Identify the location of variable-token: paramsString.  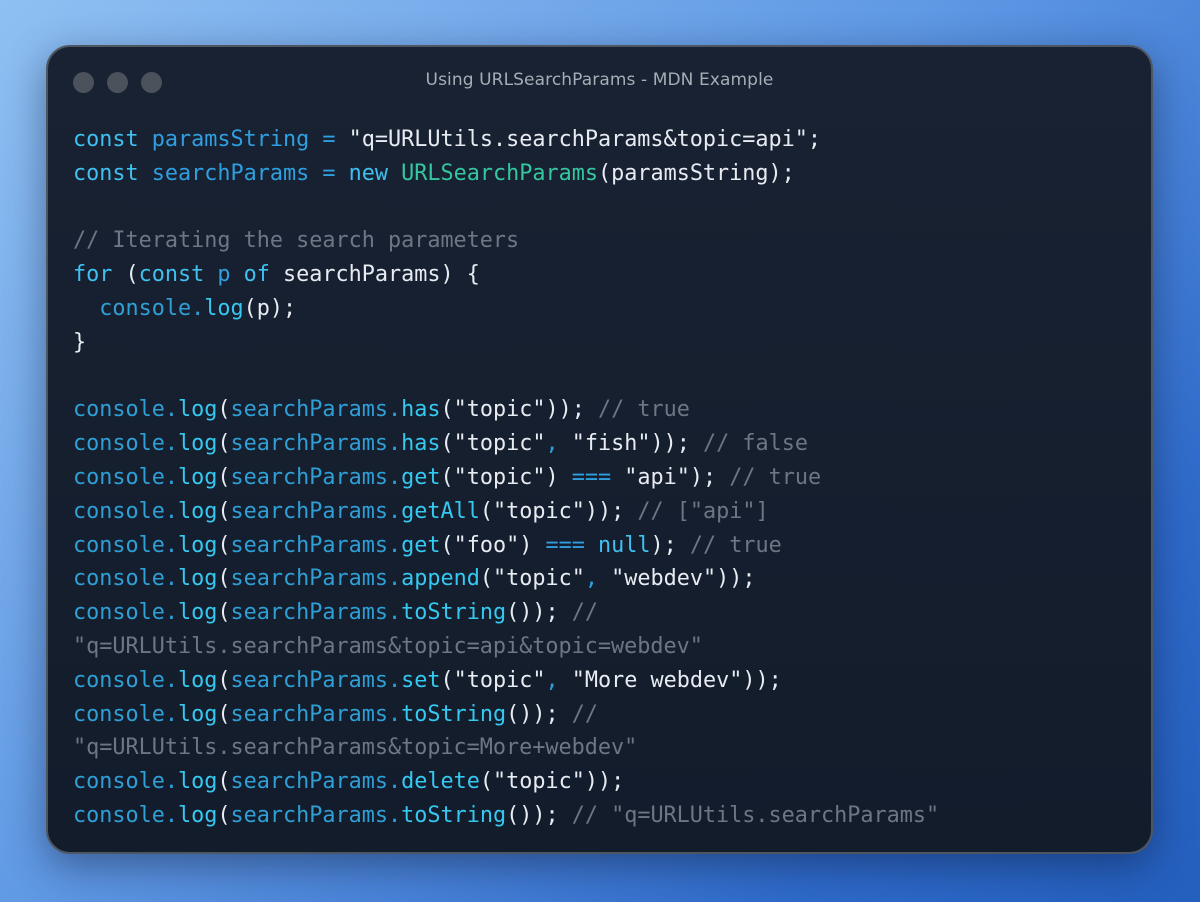
(230, 139).